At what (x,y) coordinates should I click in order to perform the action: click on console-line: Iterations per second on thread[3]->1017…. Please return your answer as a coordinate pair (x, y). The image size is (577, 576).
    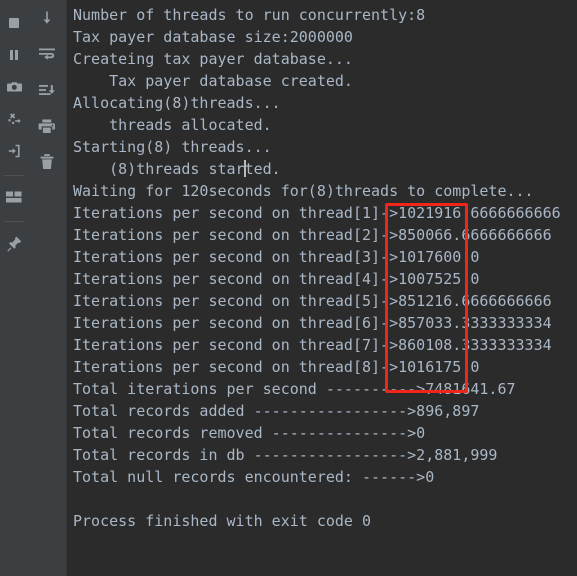
    Looking at the image, I should click on (276, 257).